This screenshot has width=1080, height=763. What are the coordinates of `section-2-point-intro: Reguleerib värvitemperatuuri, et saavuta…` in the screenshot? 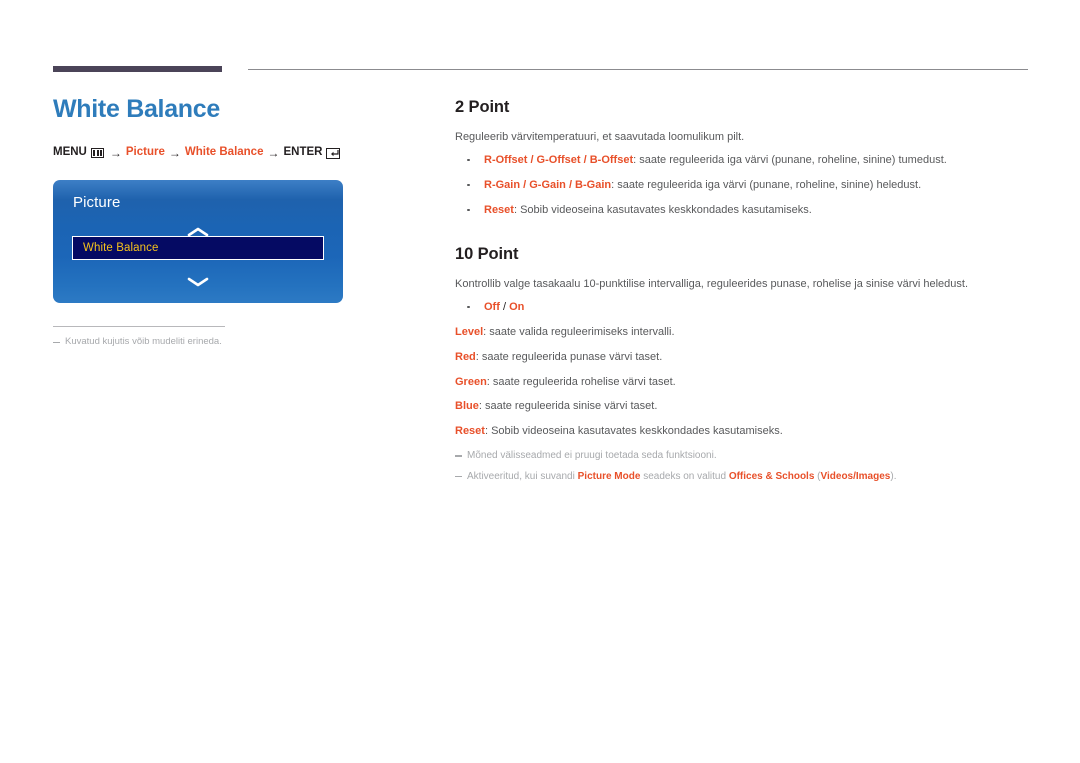 It's located at (600, 137).